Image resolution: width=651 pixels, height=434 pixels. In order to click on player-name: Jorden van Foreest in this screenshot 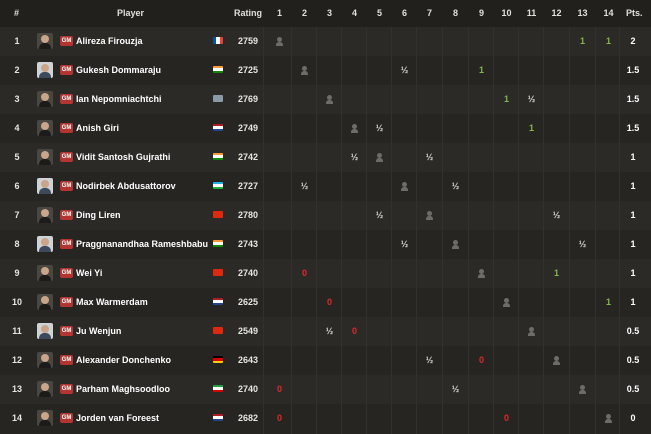, I will do `click(117, 418)`.